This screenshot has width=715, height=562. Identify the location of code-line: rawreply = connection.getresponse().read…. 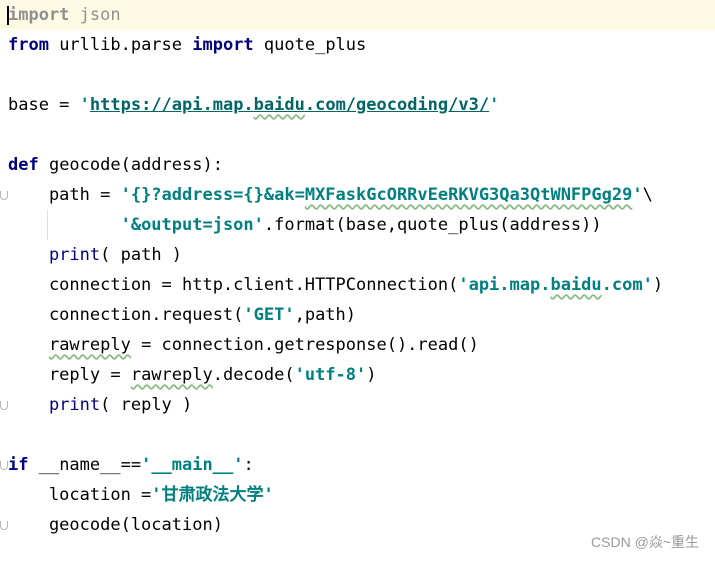
(357, 345).